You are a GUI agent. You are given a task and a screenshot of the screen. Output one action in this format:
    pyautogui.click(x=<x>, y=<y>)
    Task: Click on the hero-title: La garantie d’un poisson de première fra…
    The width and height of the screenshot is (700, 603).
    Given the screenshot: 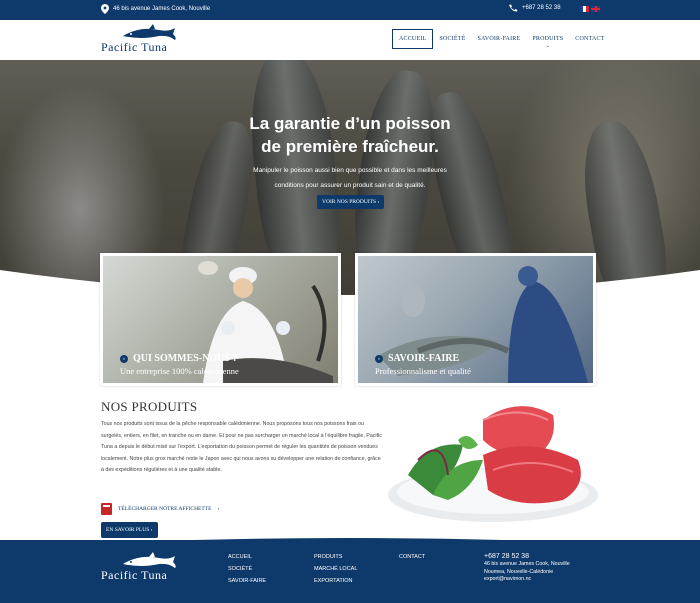 What is the action you would take?
    pyautogui.click(x=350, y=135)
    